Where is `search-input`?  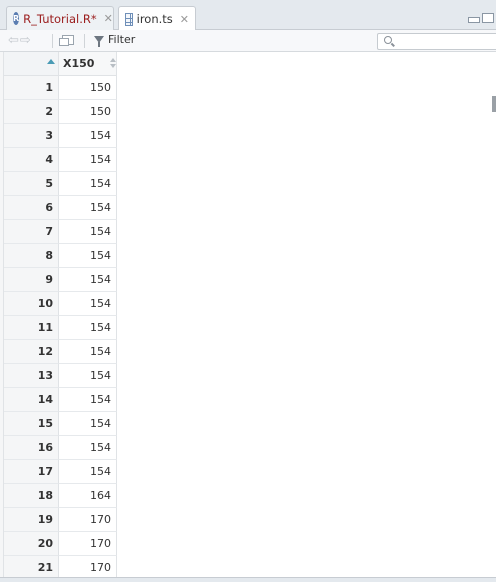
search-input is located at coordinates (436, 41).